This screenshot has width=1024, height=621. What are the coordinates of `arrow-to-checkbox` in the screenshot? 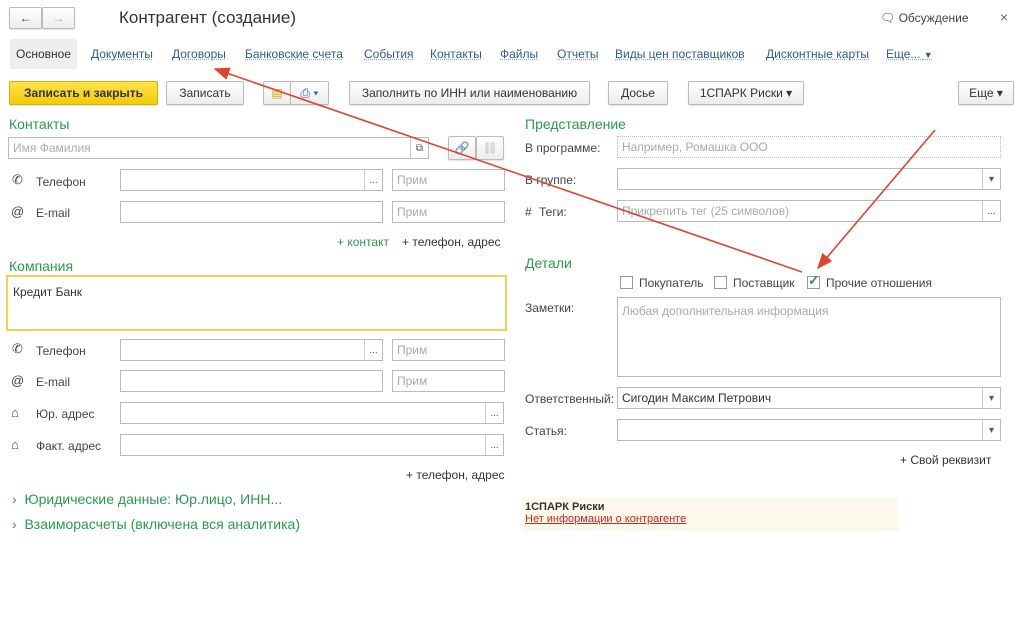 It's located at (876, 199).